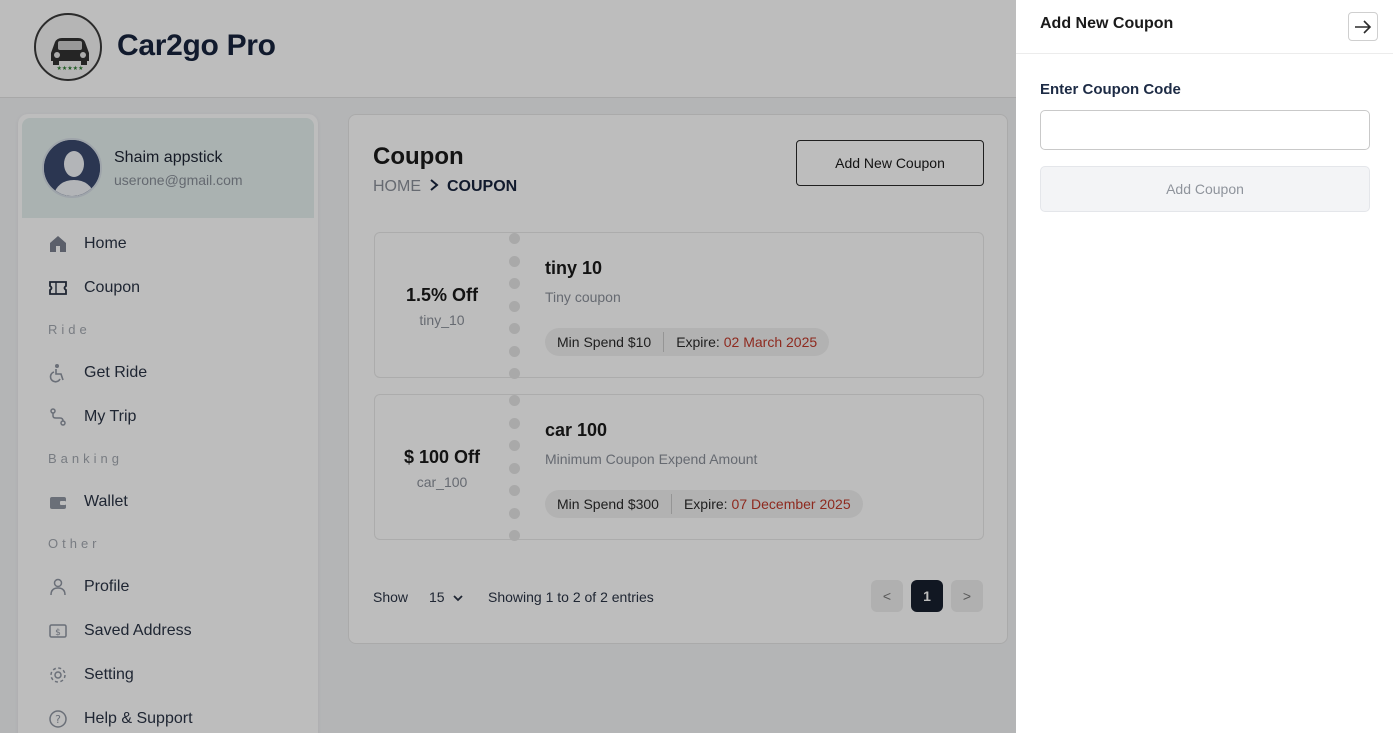 The height and width of the screenshot is (733, 1393). What do you see at coordinates (1107, 23) in the screenshot?
I see `drawer-title: Add New Coupon` at bounding box center [1107, 23].